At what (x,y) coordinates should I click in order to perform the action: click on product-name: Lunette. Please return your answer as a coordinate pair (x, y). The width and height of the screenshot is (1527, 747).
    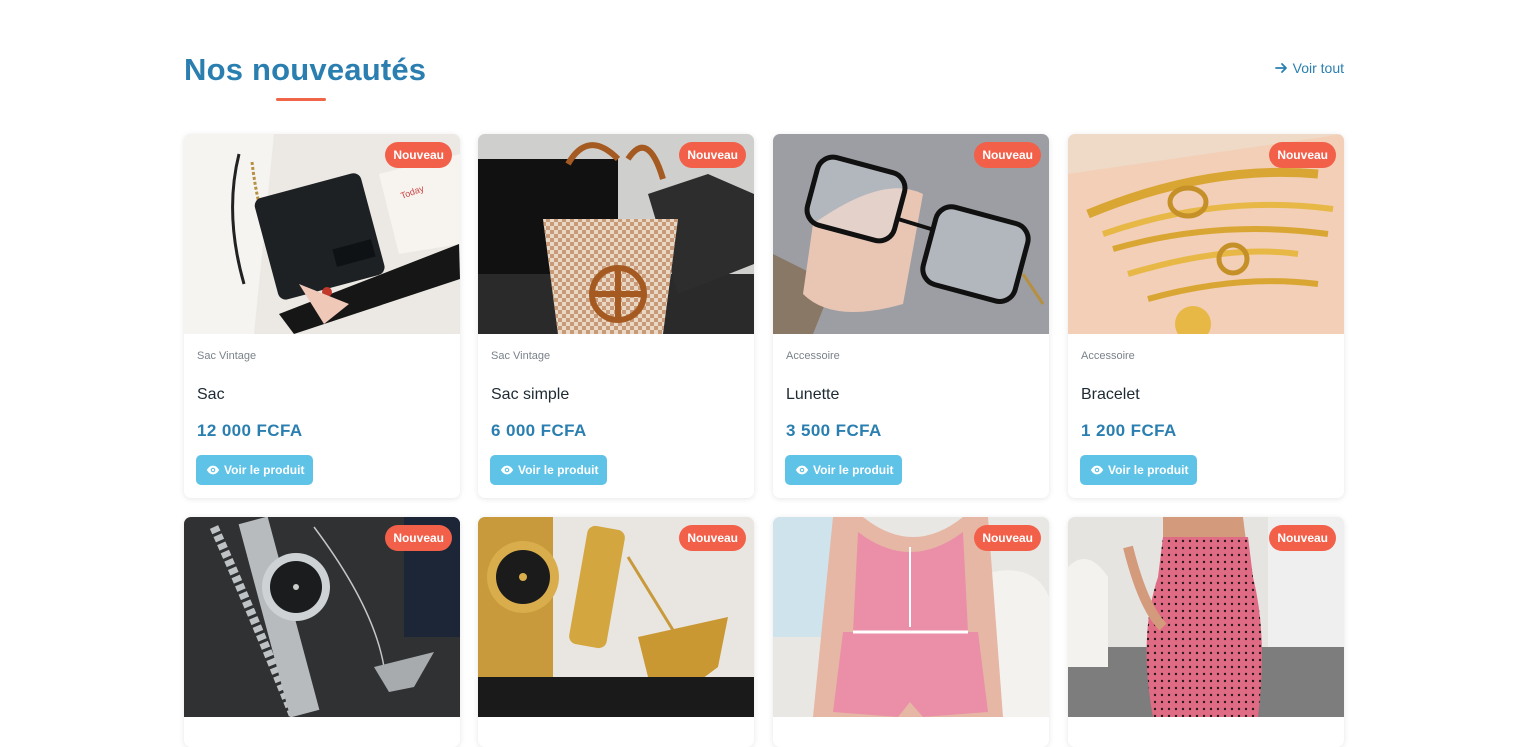
    Looking at the image, I should click on (813, 394).